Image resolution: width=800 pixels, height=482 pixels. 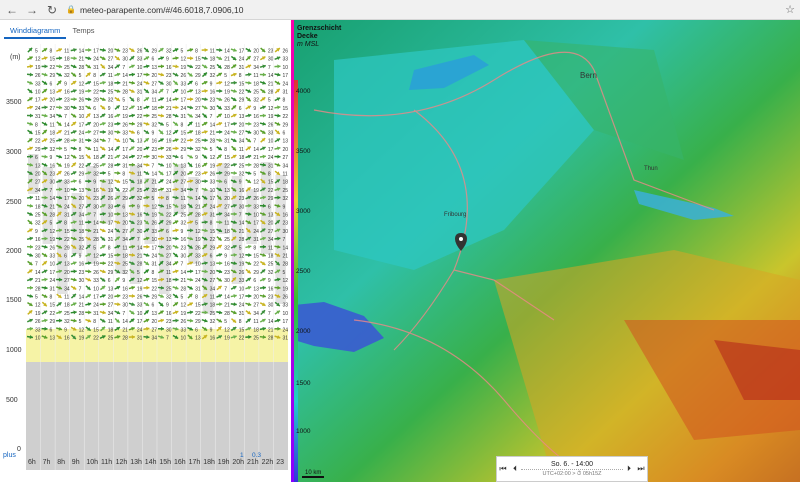 What do you see at coordinates (35, 31) in the screenshot?
I see `tab-winddiagramm: Winddiagramm` at bounding box center [35, 31].